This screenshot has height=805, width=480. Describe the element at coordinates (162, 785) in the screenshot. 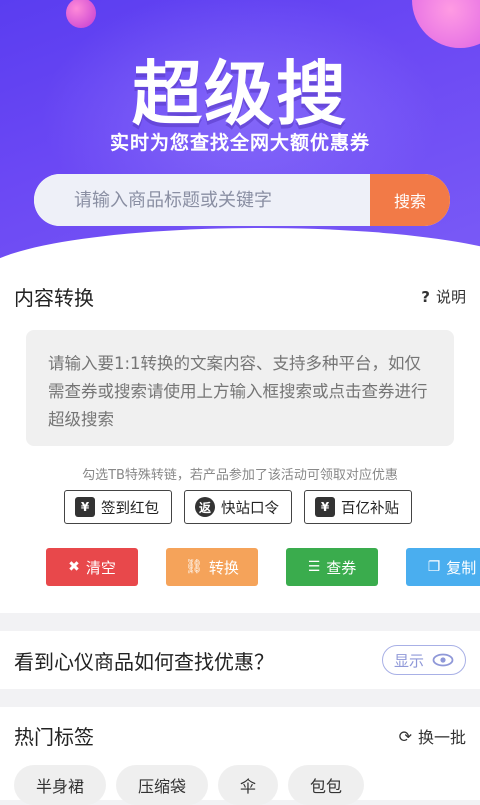

I see `tag-item: 压缩袋` at that location.